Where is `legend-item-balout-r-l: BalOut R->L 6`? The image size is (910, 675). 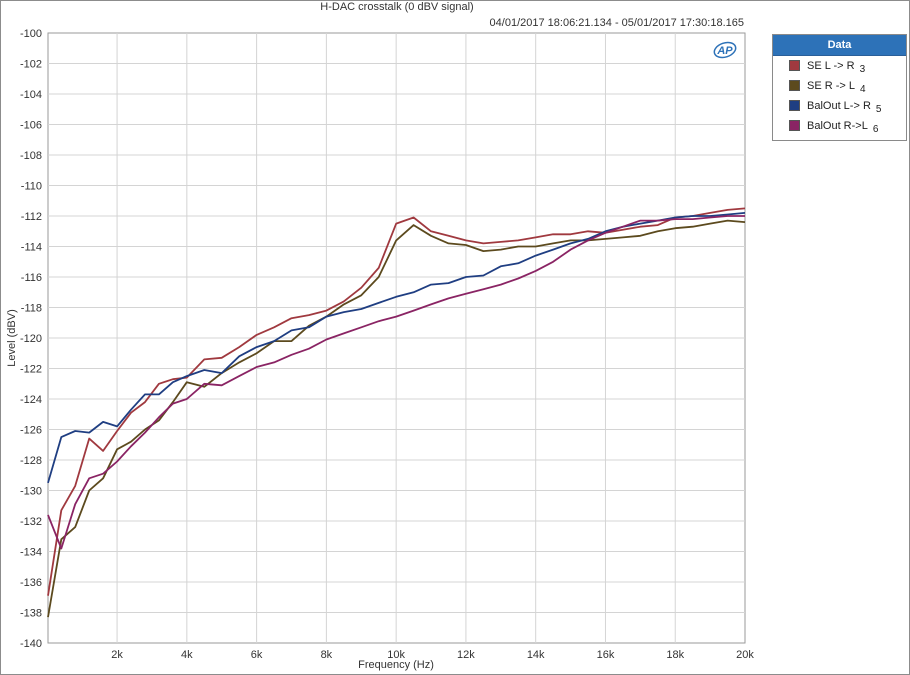
legend-item-balout-r-l: BalOut R->L 6 is located at coordinates (839, 126).